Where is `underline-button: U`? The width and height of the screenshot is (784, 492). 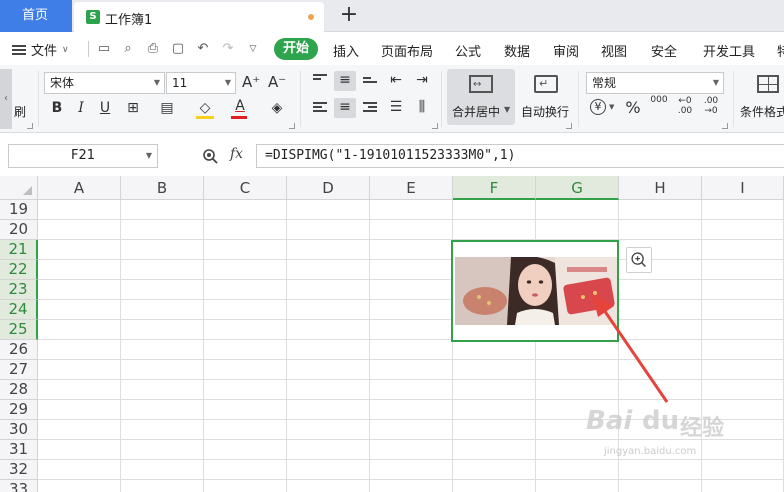
underline-button: U is located at coordinates (105, 108).